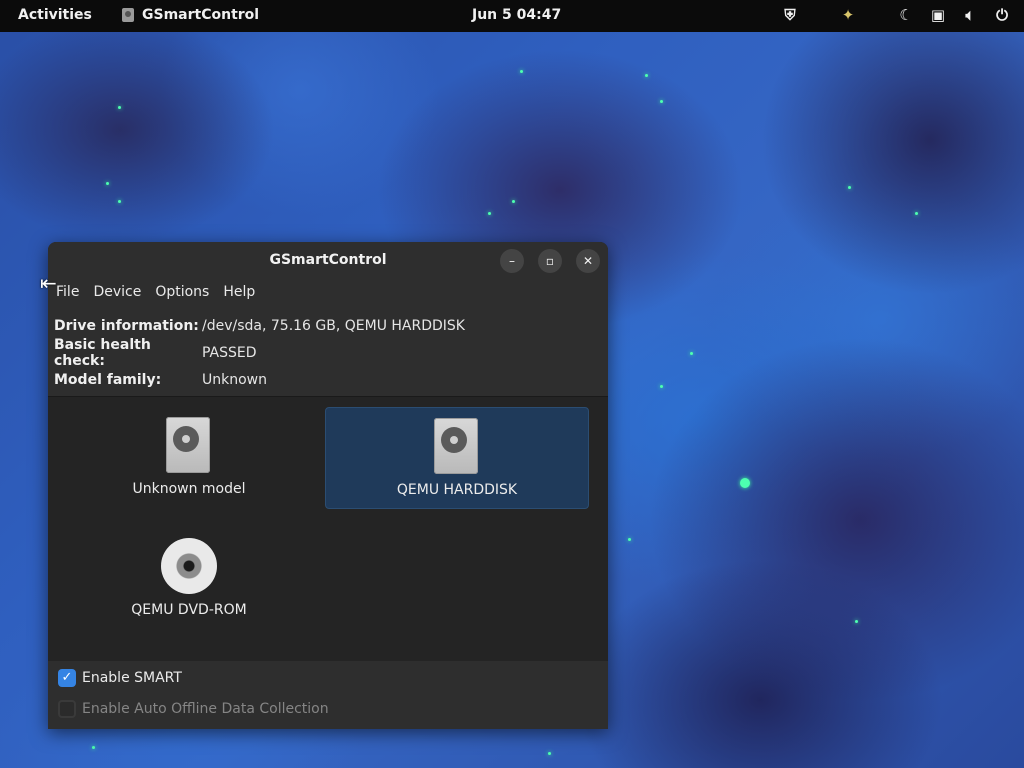 The width and height of the screenshot is (1024, 768). I want to click on device-qemu-harddisk: QEMU HARDDISK, so click(457, 458).